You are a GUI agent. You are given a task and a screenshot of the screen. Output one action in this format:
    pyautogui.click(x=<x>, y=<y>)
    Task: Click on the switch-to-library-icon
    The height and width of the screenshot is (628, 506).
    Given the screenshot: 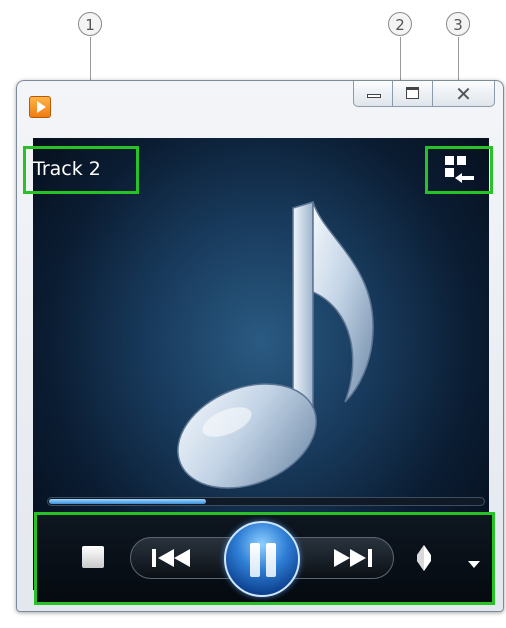 What is the action you would take?
    pyautogui.click(x=459, y=169)
    